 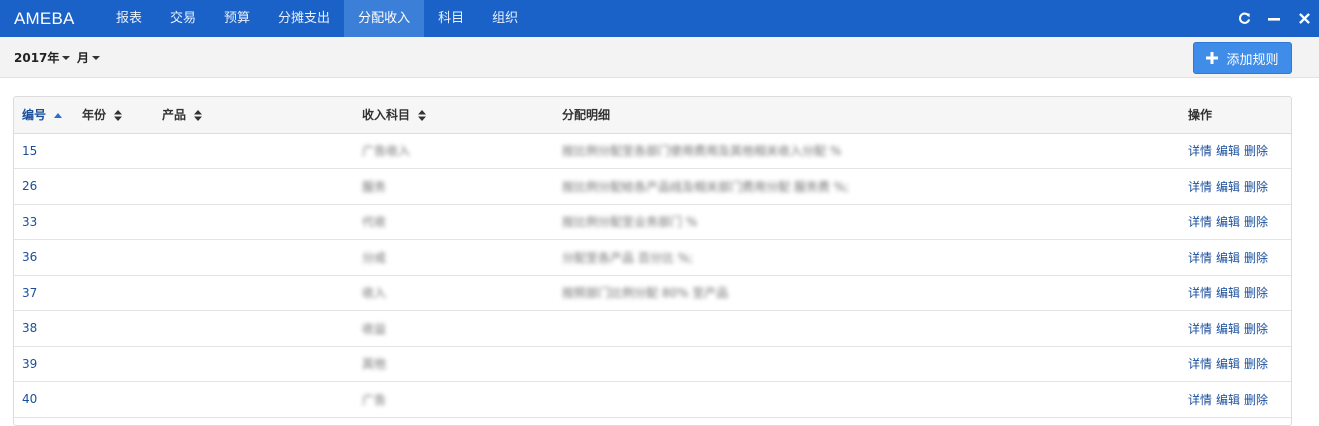 I want to click on cell-account: 收入, so click(x=374, y=293).